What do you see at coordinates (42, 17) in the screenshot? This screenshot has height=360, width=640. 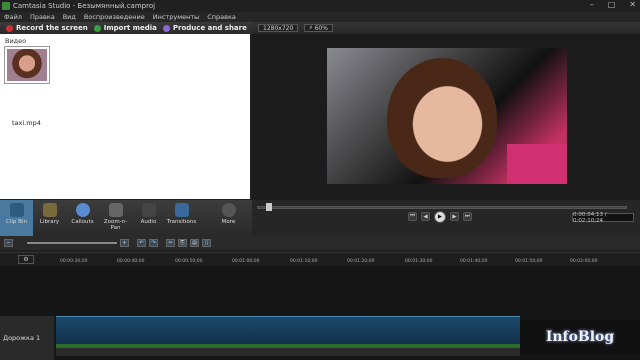 I see `menu-edit: Правка` at bounding box center [42, 17].